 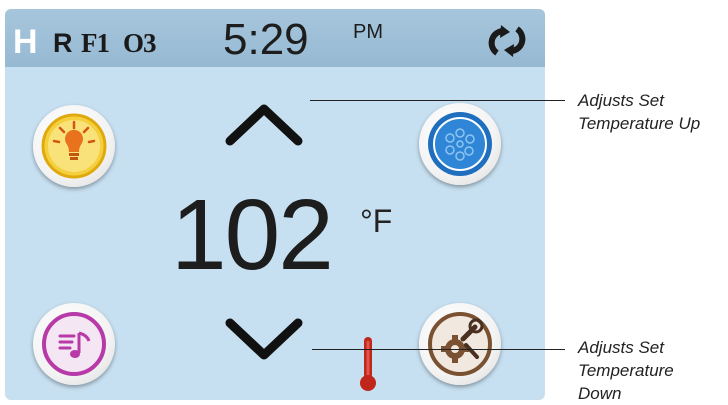 I want to click on callout-up-line2: Temperature Up, so click(x=639, y=123).